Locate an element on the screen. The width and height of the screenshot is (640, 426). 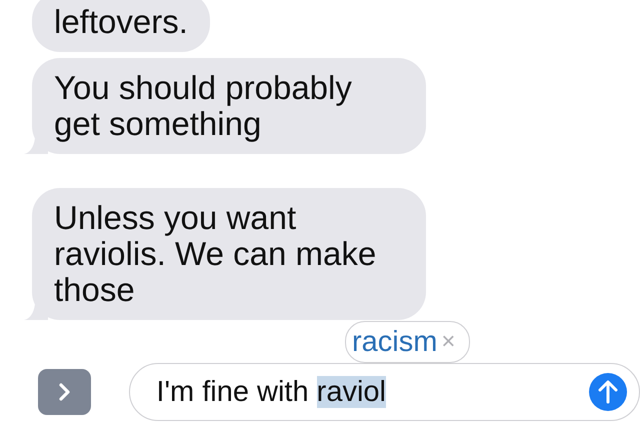
expand-button is located at coordinates (65, 392).